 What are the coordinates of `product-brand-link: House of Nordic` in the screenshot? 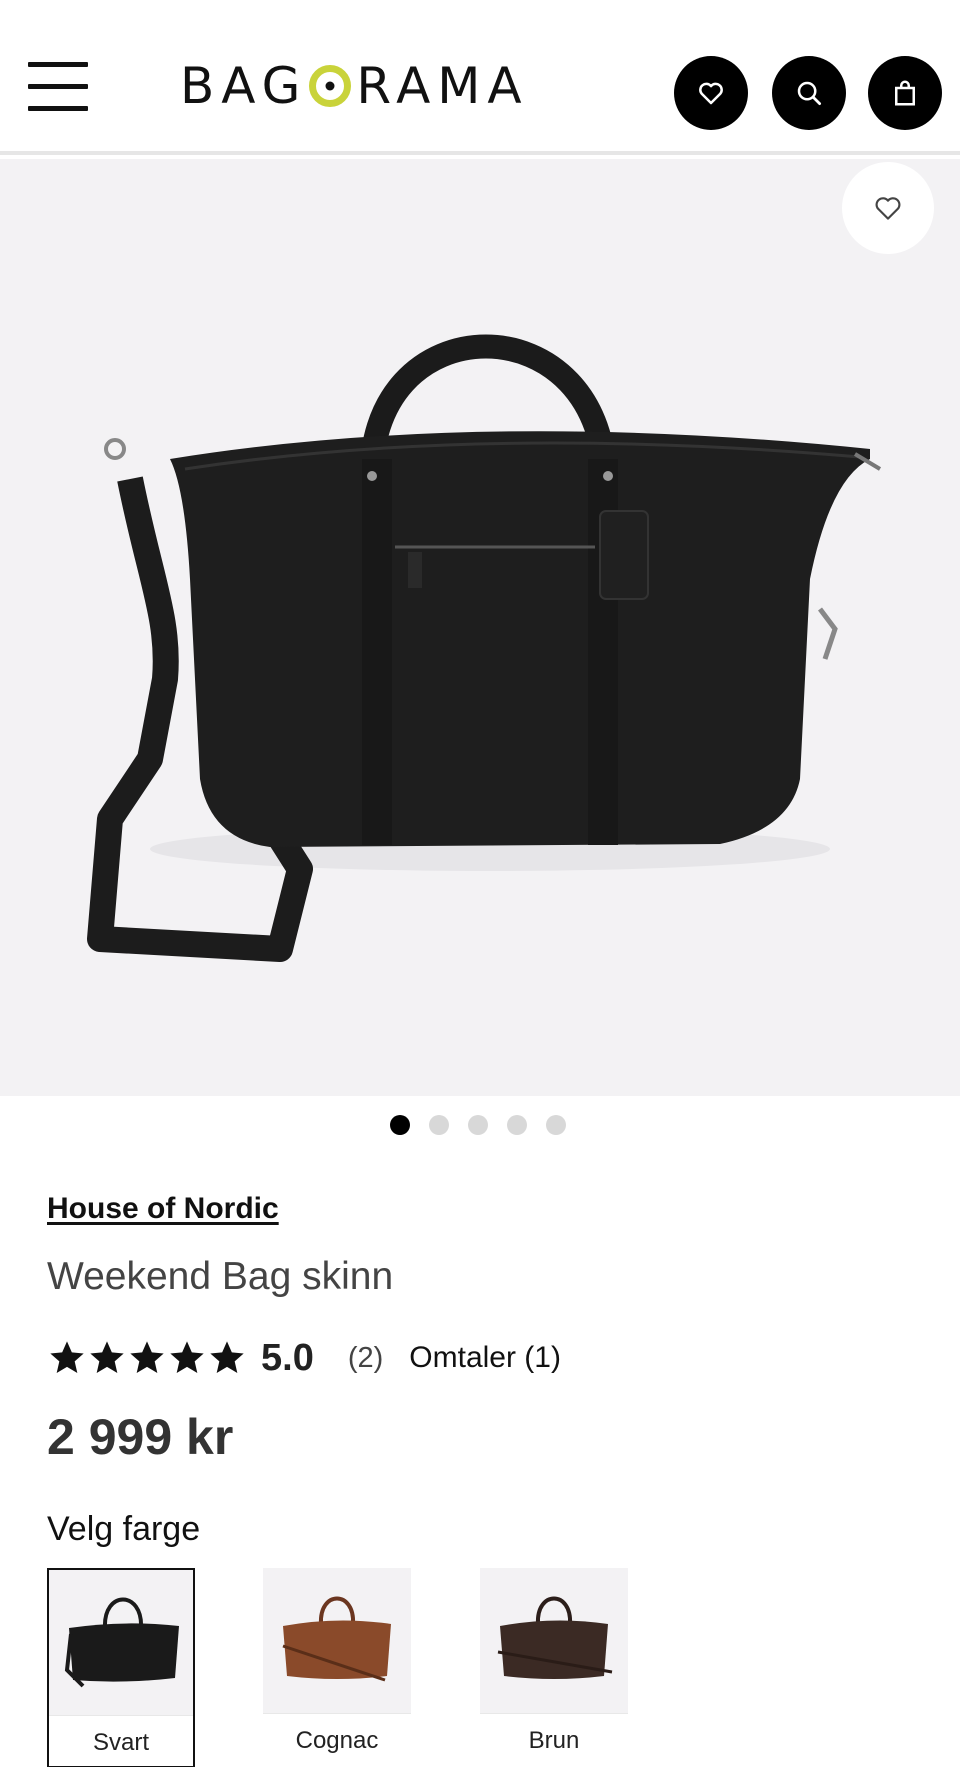 It's located at (163, 1209).